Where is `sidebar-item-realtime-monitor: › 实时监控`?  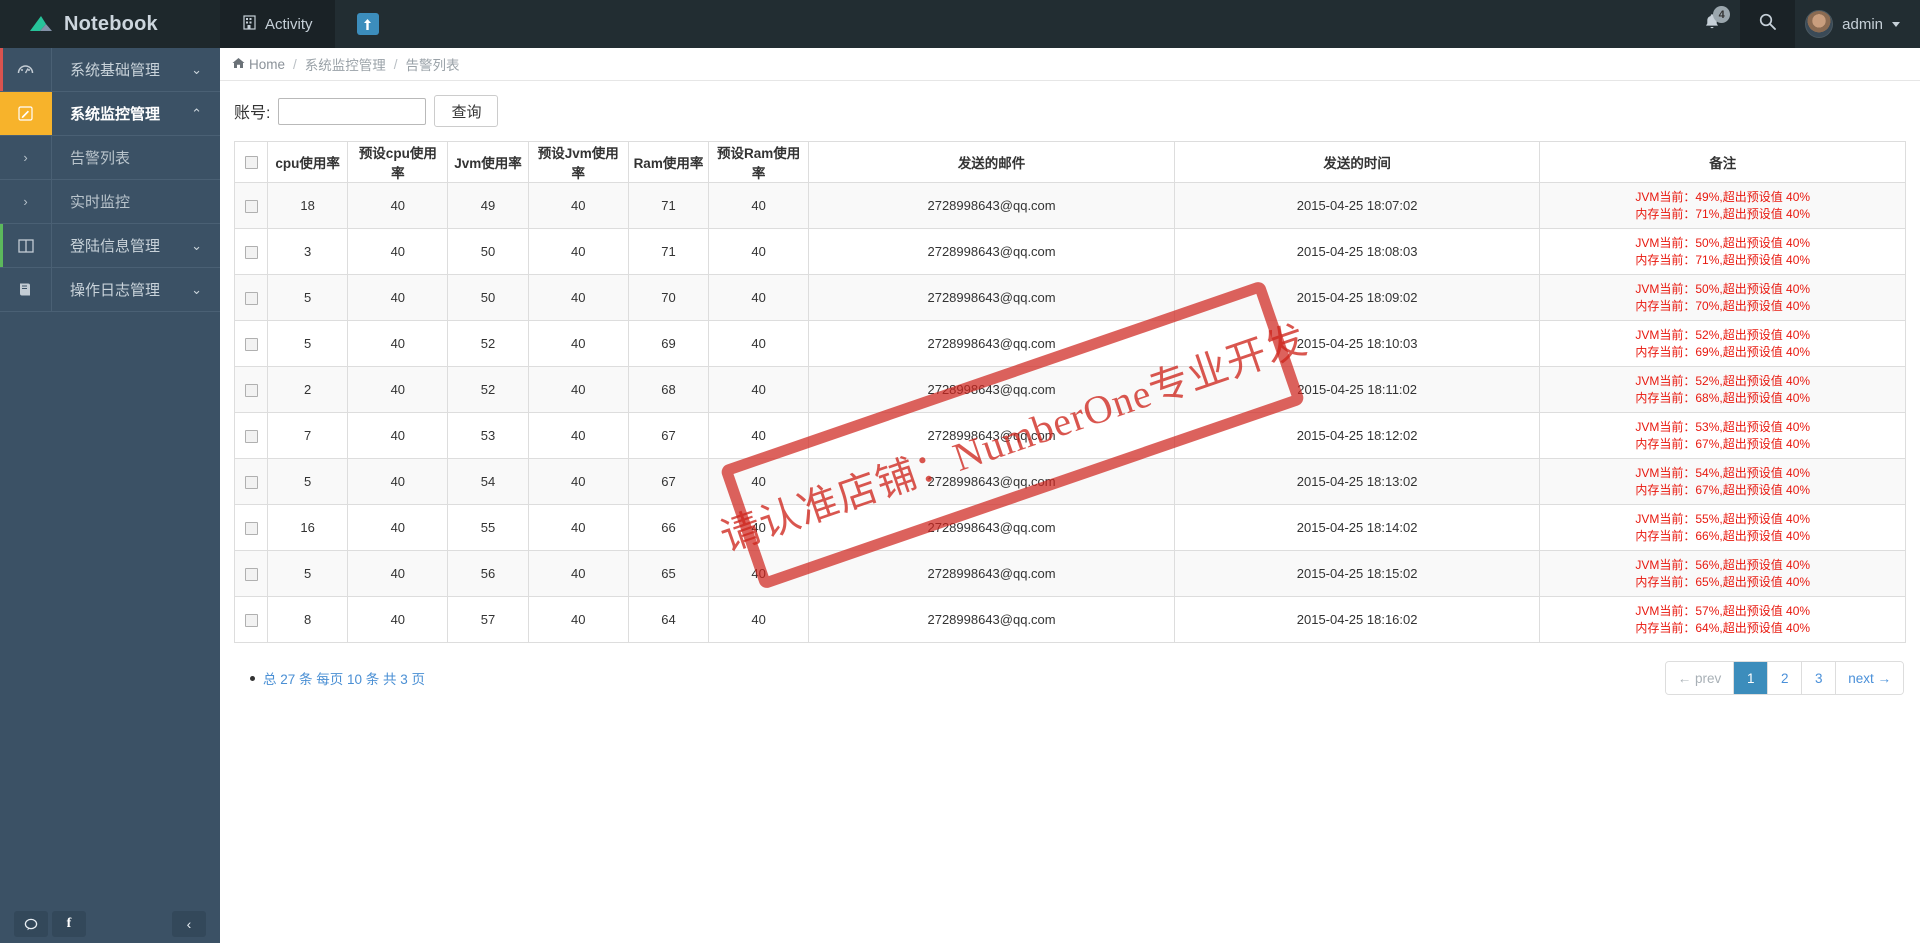 sidebar-item-realtime-monitor: › 实时监控 is located at coordinates (110, 202).